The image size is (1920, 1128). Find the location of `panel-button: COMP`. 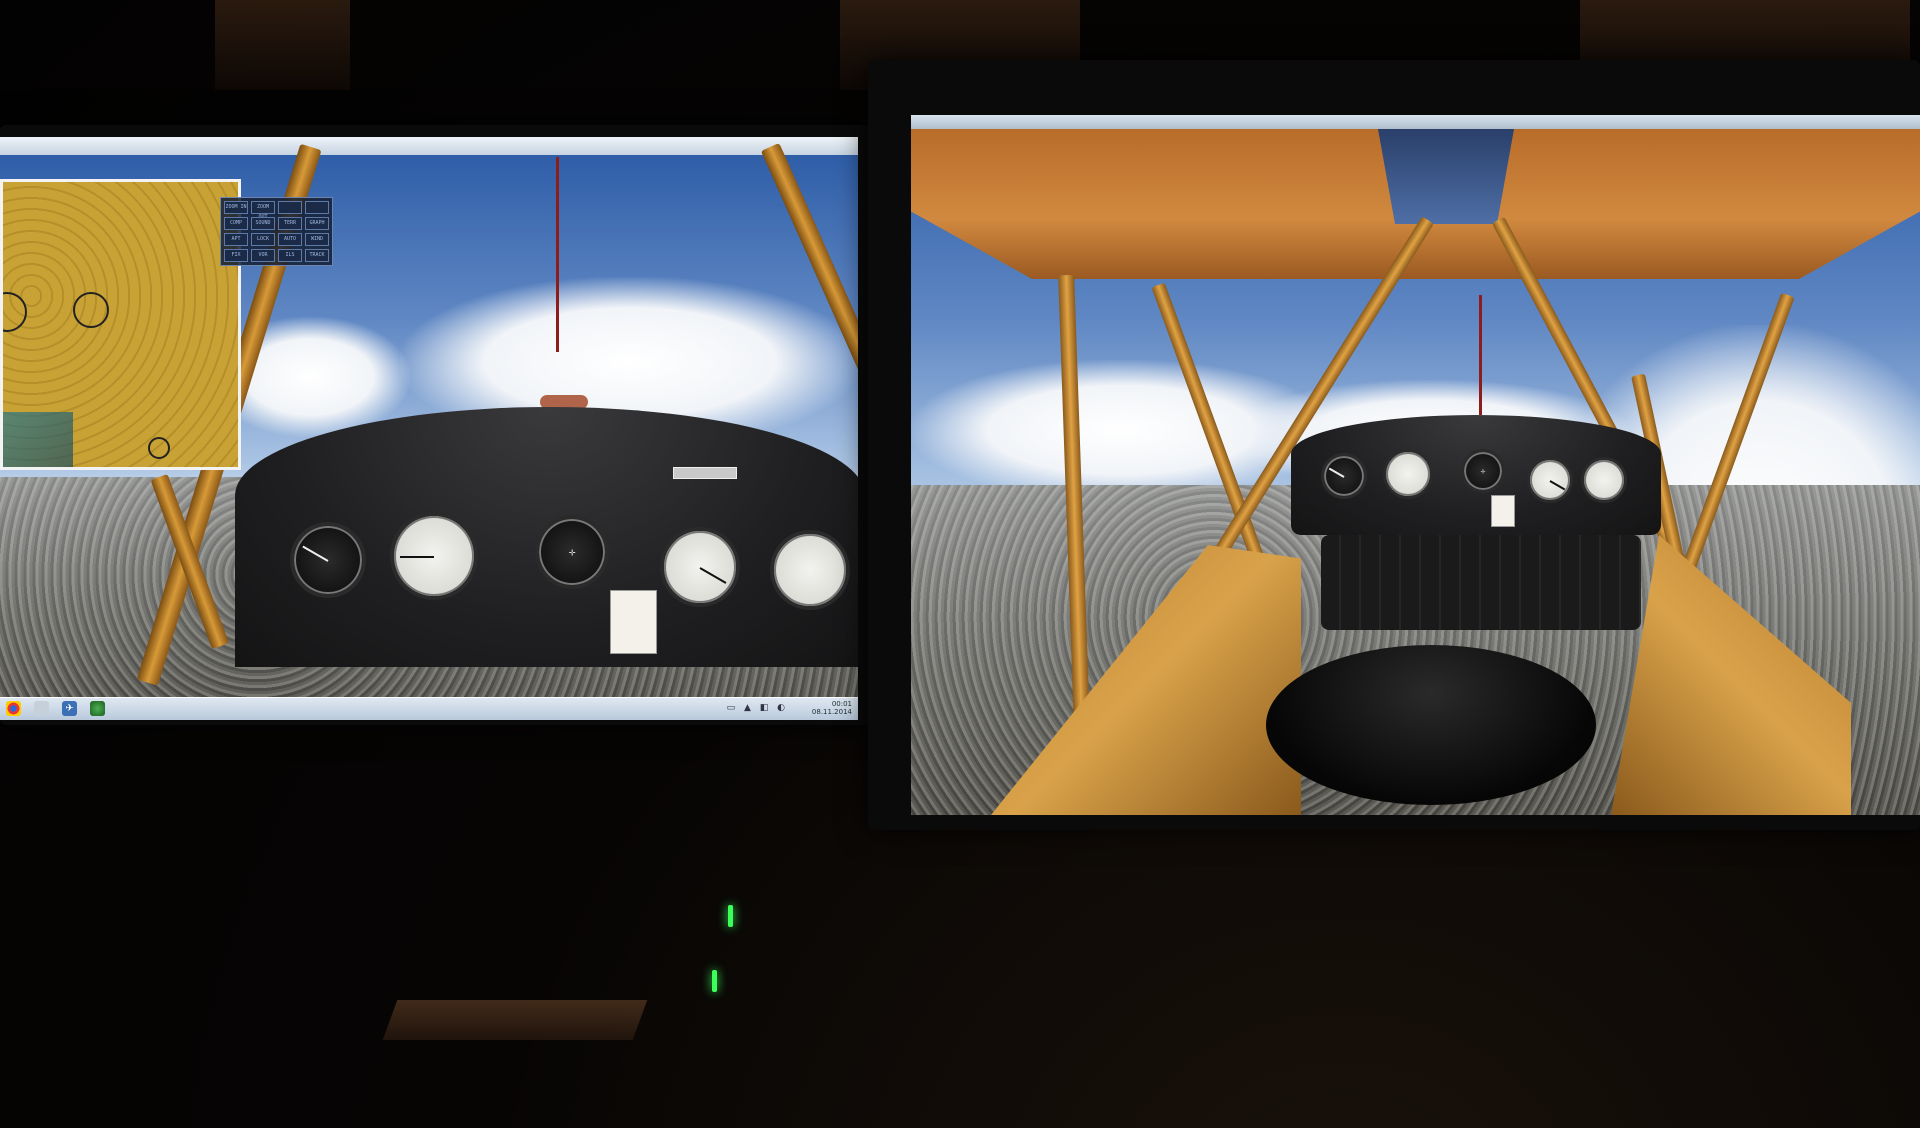

panel-button: COMP is located at coordinates (236, 223).